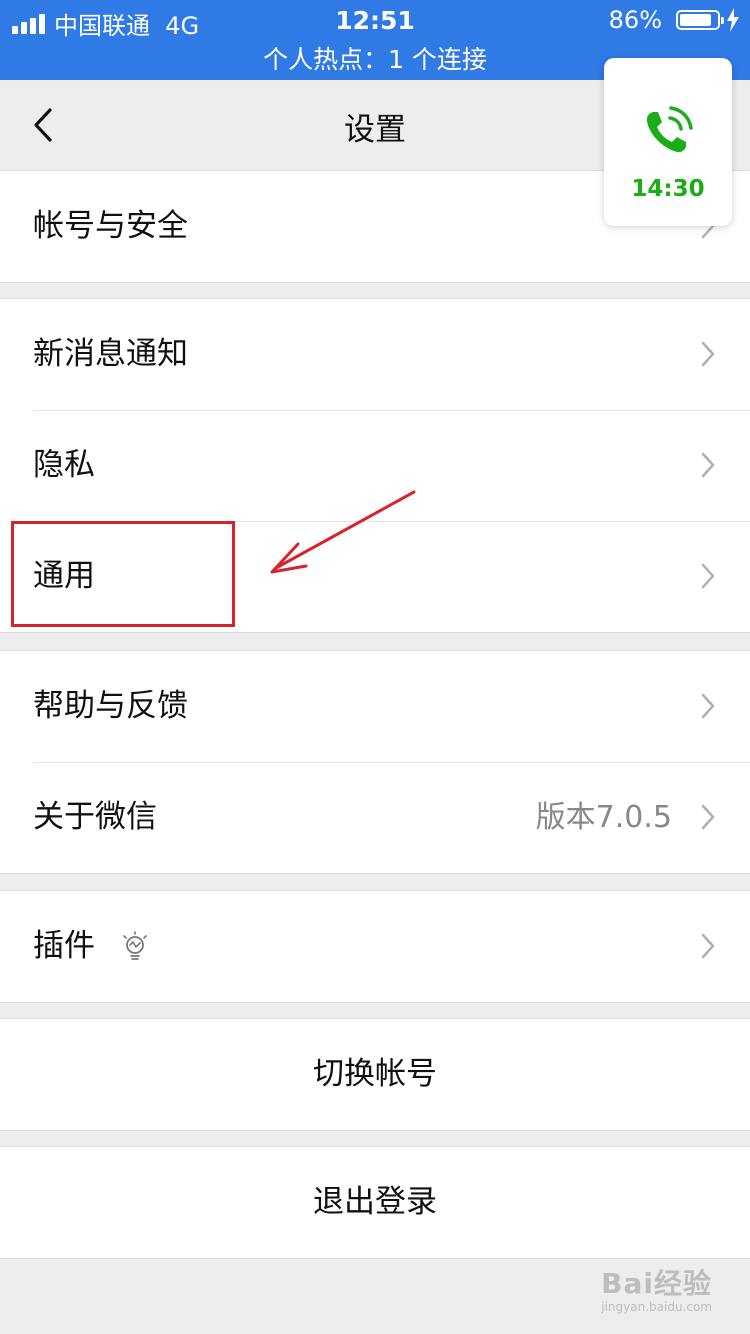  What do you see at coordinates (110, 354) in the screenshot?
I see `settings-item-label: 新消息通知` at bounding box center [110, 354].